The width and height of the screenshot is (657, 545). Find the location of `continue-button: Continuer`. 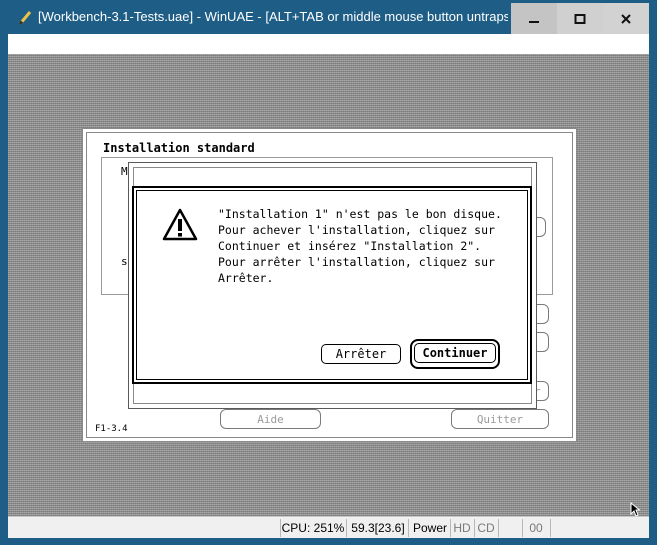

continue-button: Continuer is located at coordinates (455, 353).